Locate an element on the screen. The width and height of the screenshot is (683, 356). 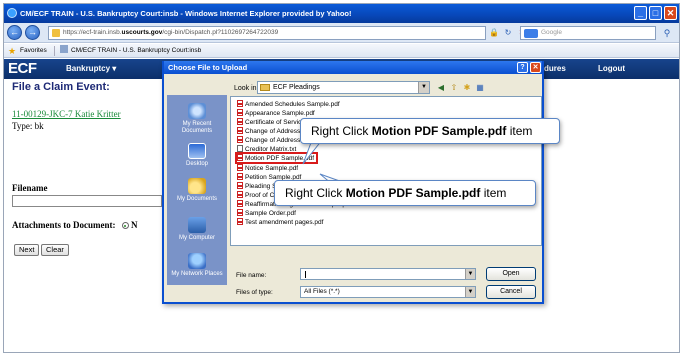
instruction-callout-top: Right Click Motion PDF Sample.pdf item is located at coordinates (430, 131).